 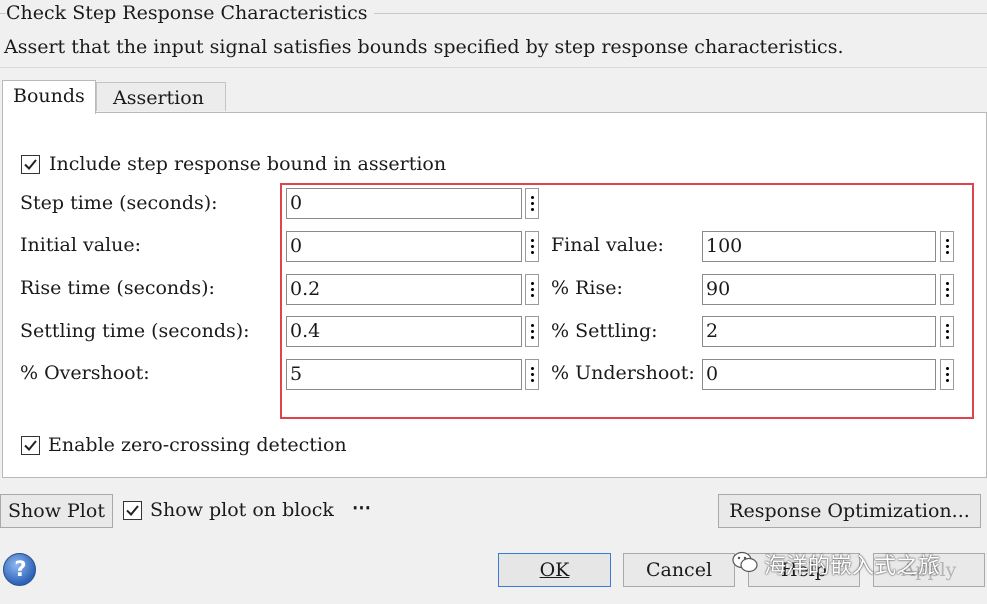 I want to click on step-time-label: Step time (seconds):, so click(x=119, y=203).